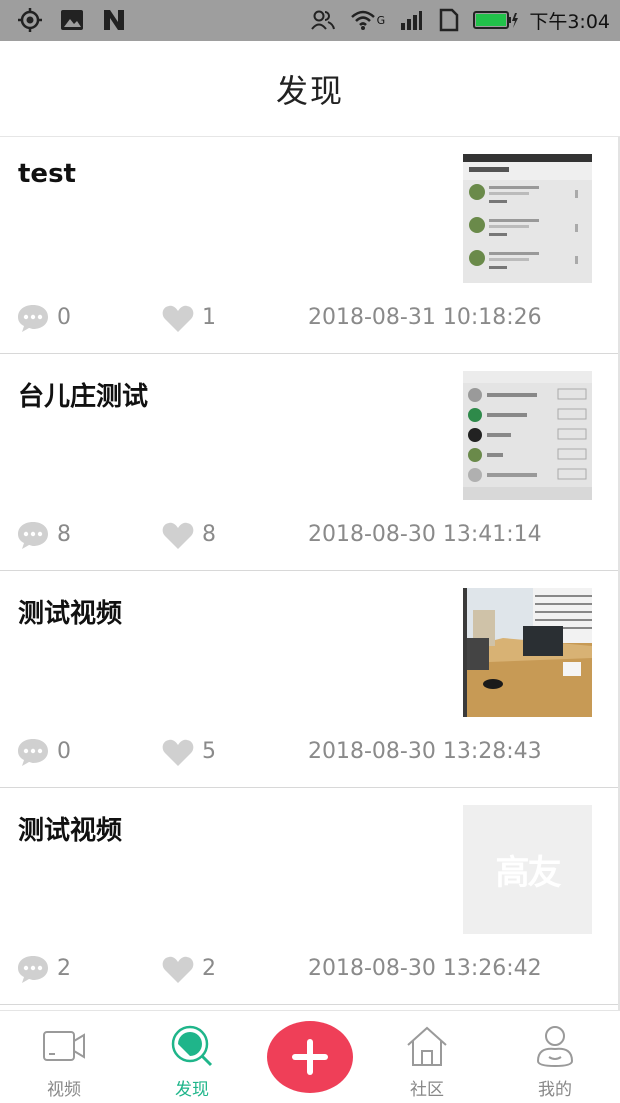 The height and width of the screenshot is (1103, 620). What do you see at coordinates (192, 1090) in the screenshot?
I see `tab-label: 发现` at bounding box center [192, 1090].